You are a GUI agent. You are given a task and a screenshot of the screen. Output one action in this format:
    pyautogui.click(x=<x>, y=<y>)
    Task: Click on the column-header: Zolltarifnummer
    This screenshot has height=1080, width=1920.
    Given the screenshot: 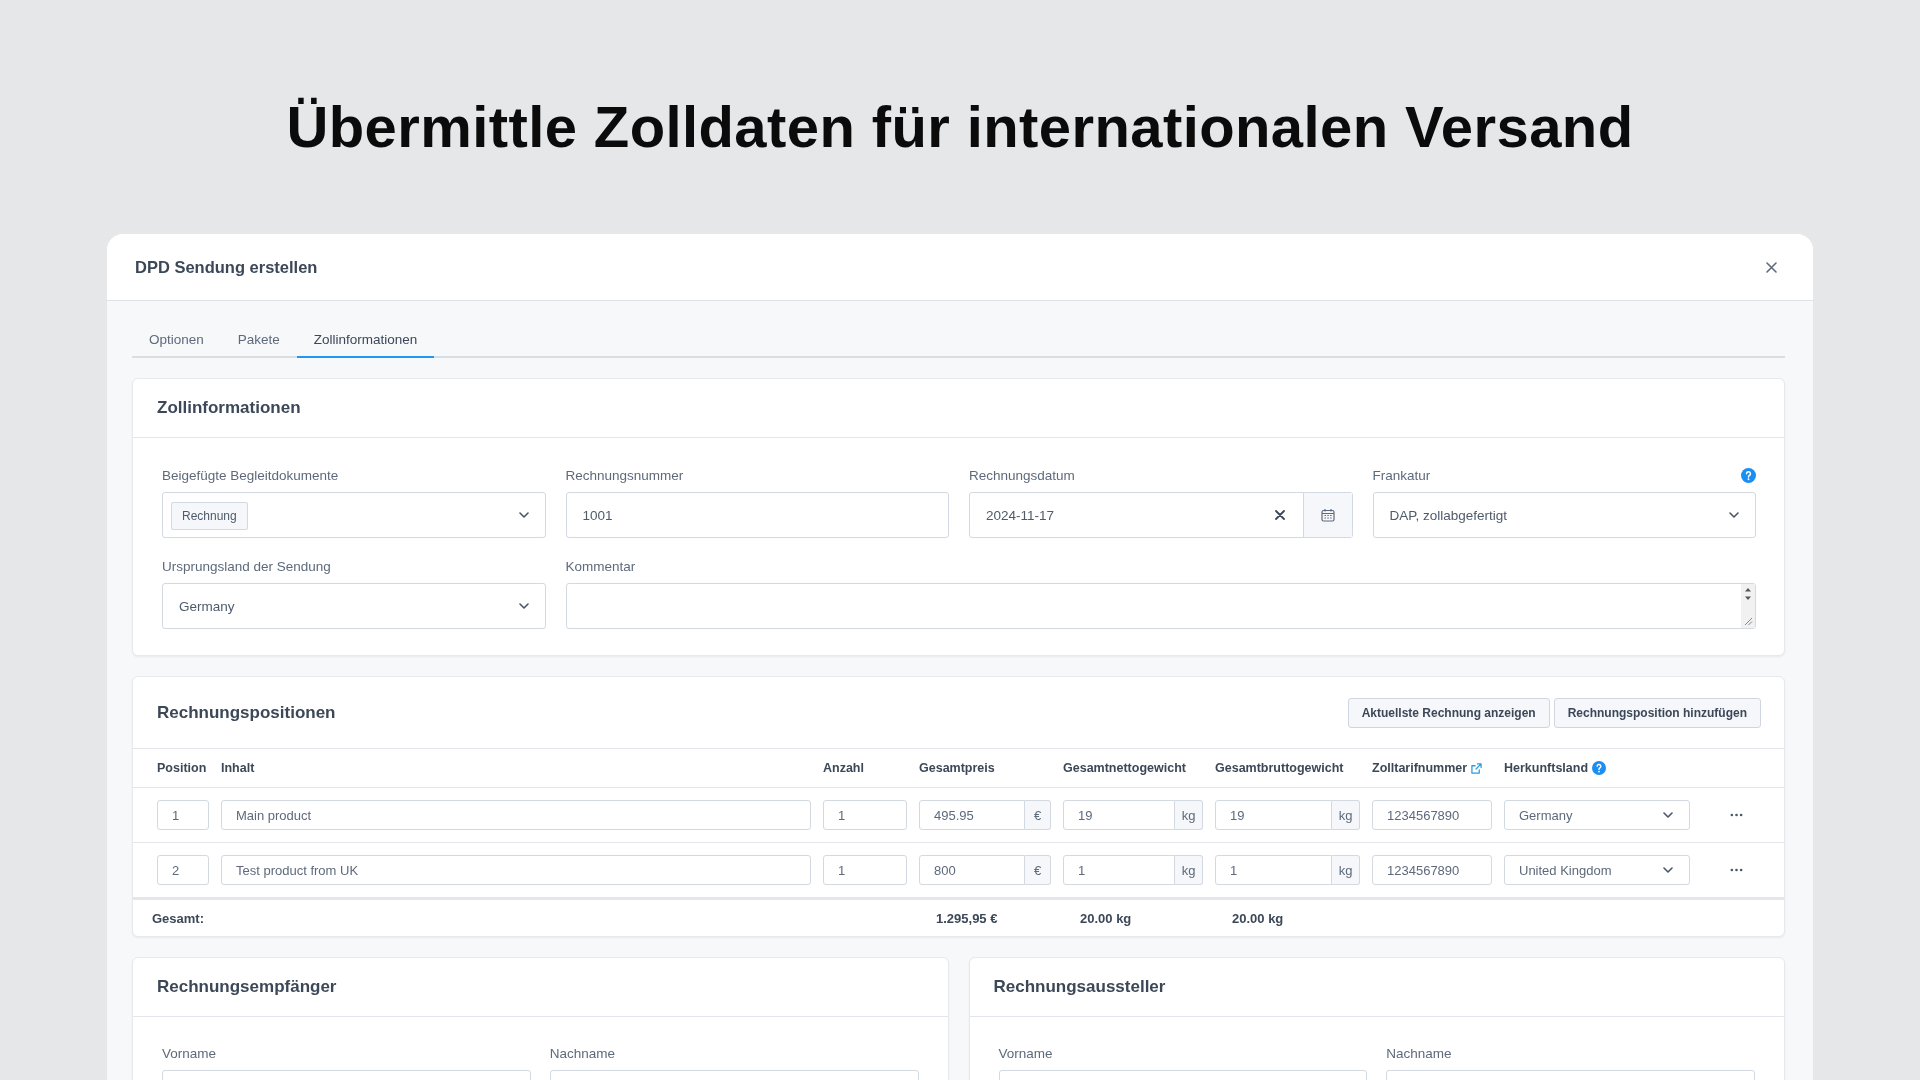 What is the action you would take?
    pyautogui.click(x=1420, y=768)
    